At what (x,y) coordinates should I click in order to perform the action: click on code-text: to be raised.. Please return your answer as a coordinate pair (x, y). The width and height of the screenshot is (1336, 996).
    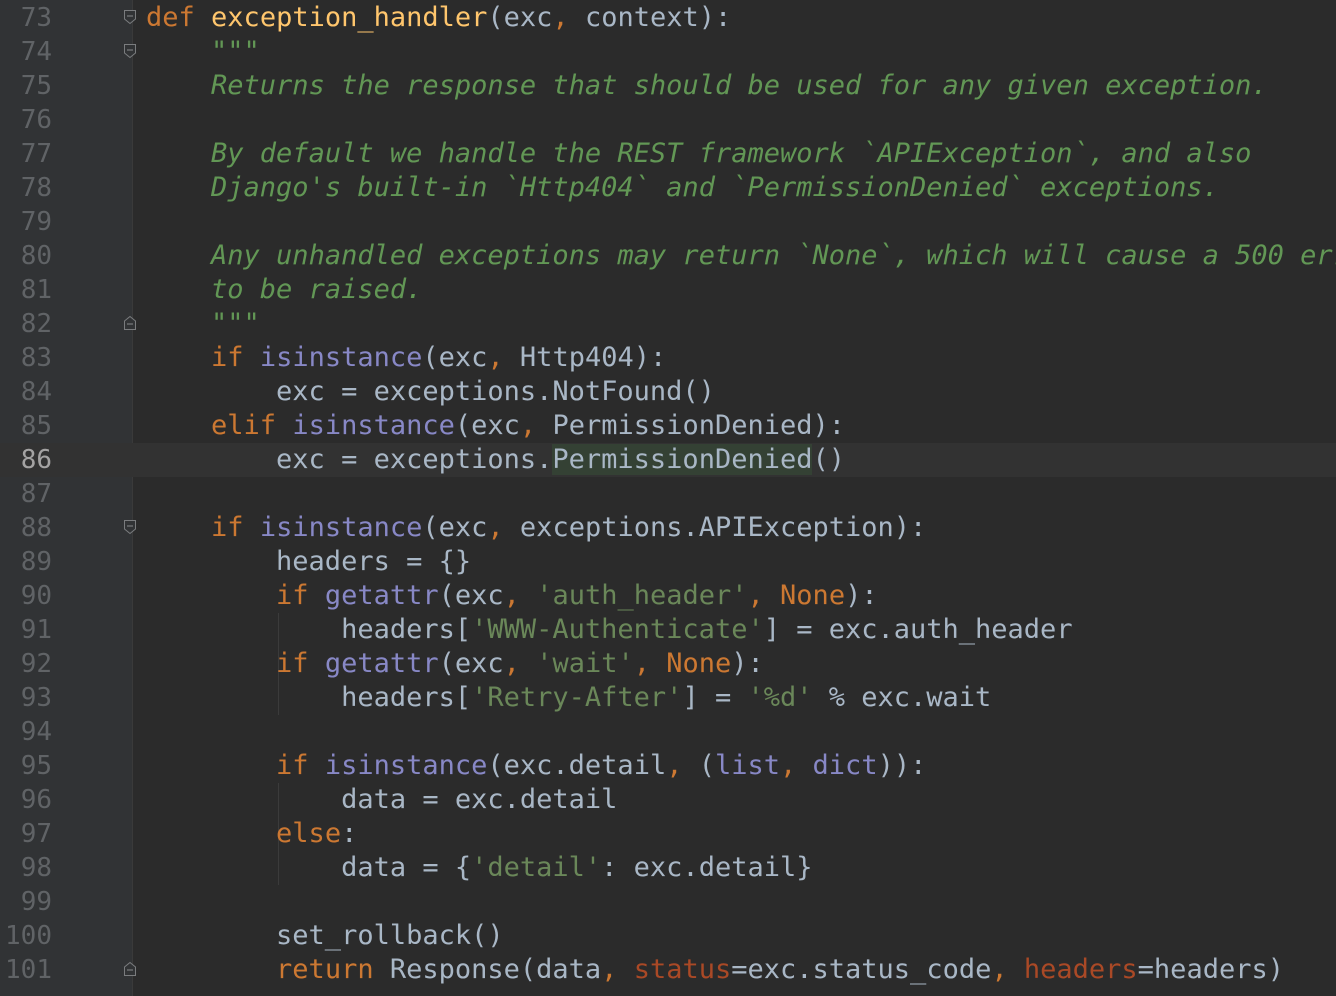
    Looking at the image, I should click on (284, 290).